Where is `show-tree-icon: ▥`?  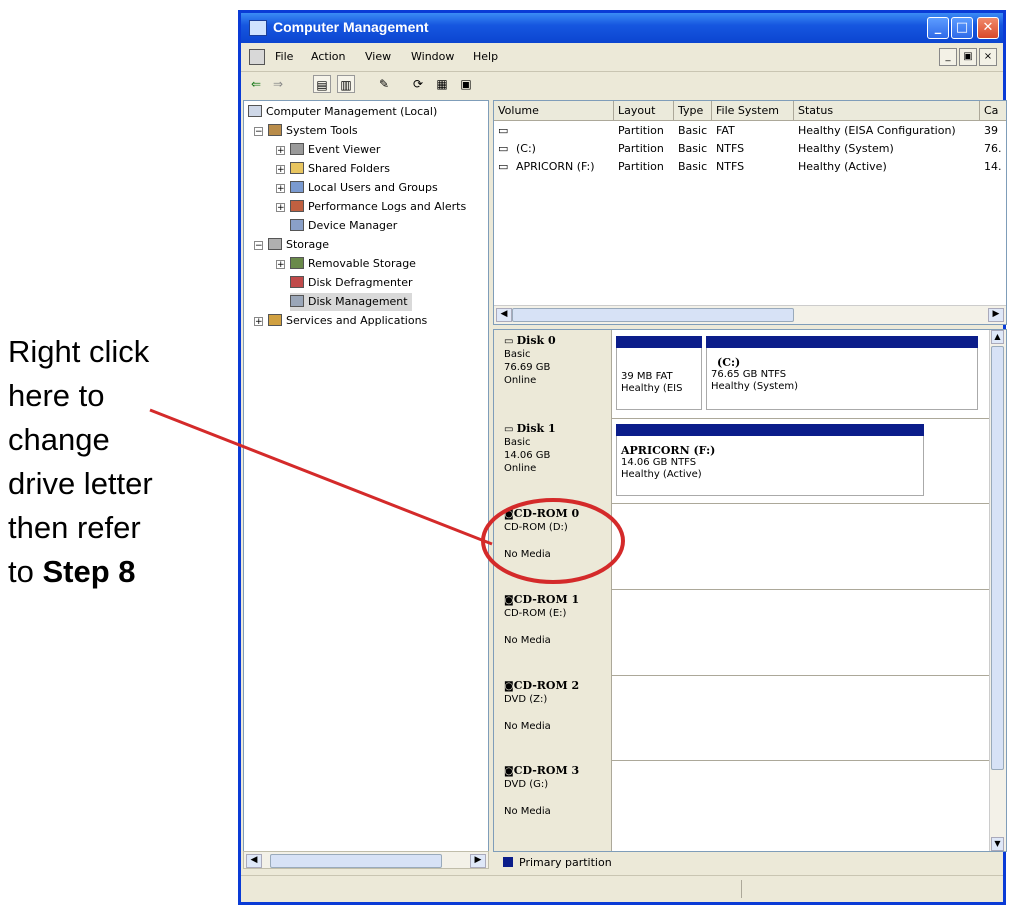
show-tree-icon: ▥ is located at coordinates (346, 84).